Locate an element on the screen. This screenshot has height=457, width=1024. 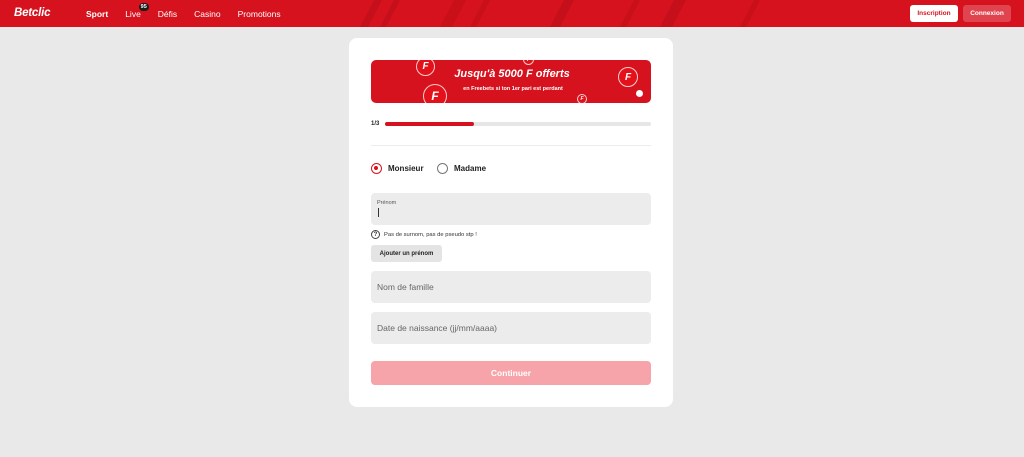
last-name-field is located at coordinates (511, 287).